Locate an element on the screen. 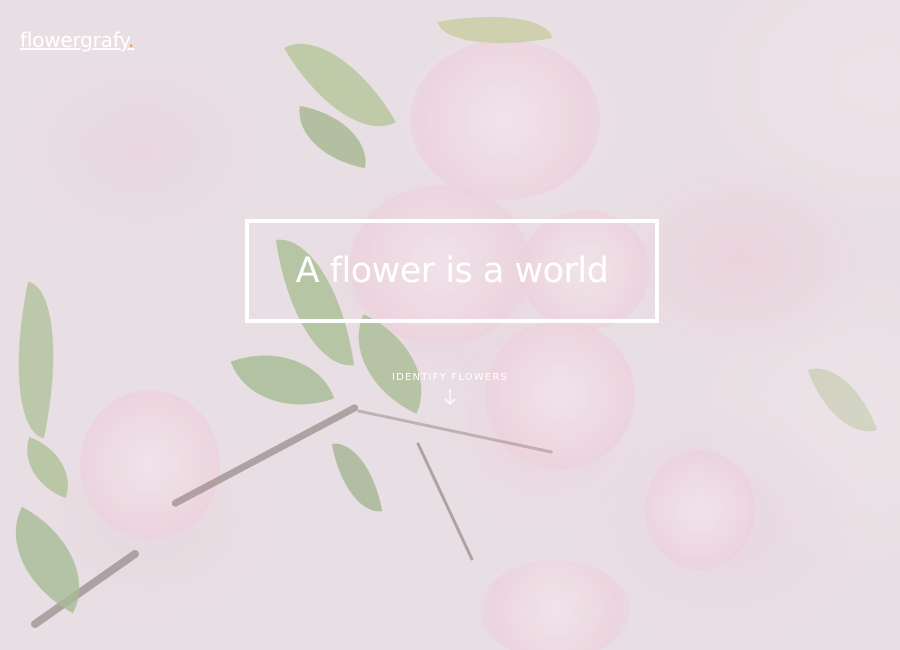  hero-headline: A flower is a world is located at coordinates (452, 271).